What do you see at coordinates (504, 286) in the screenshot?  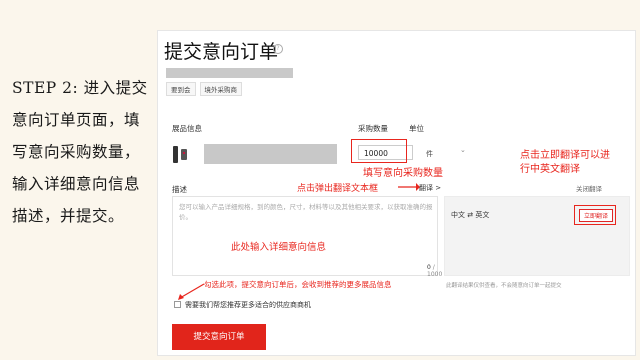 I see `translation-note: 此翻译结果仅供查看，不会随意向订单一起提交` at bounding box center [504, 286].